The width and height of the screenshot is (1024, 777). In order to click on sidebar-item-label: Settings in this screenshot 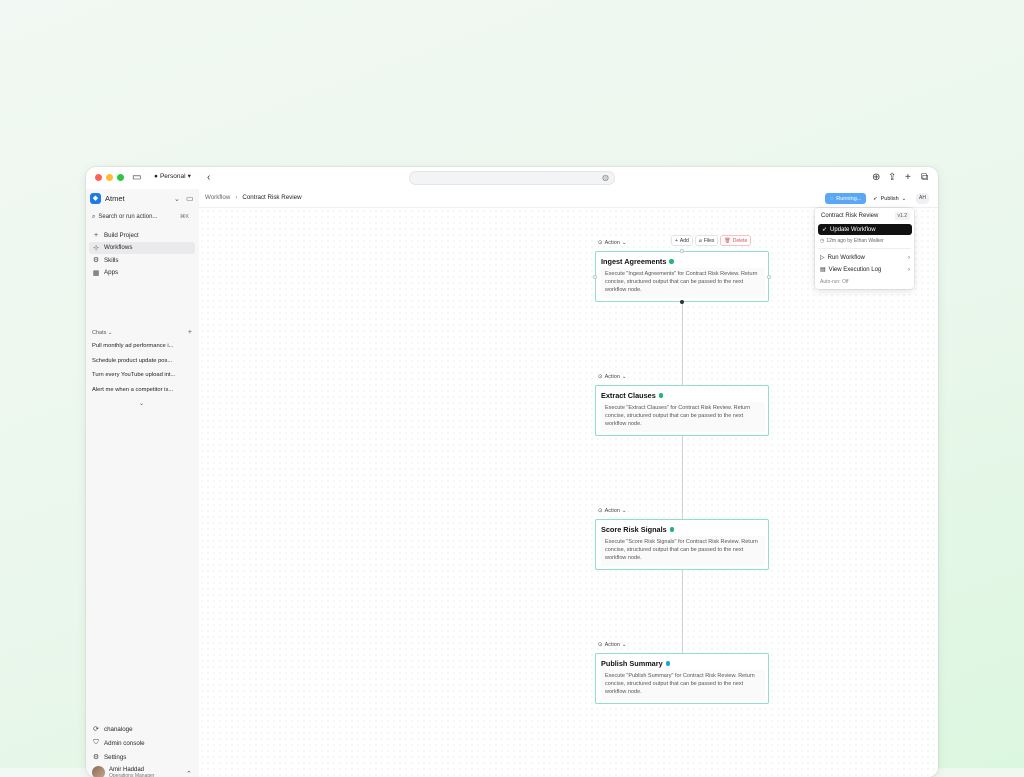, I will do `click(115, 757)`.